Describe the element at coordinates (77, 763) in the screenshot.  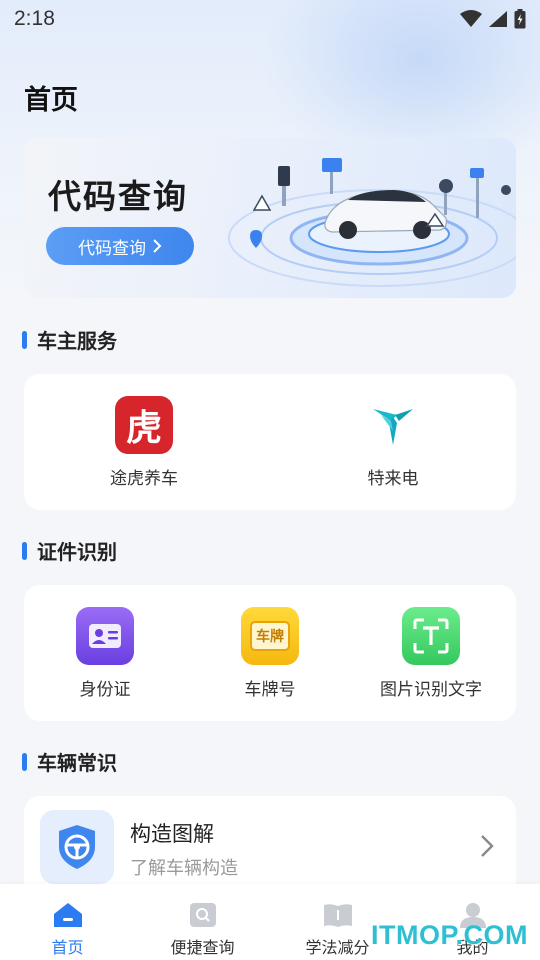
I see `section-title: 车辆常识` at that location.